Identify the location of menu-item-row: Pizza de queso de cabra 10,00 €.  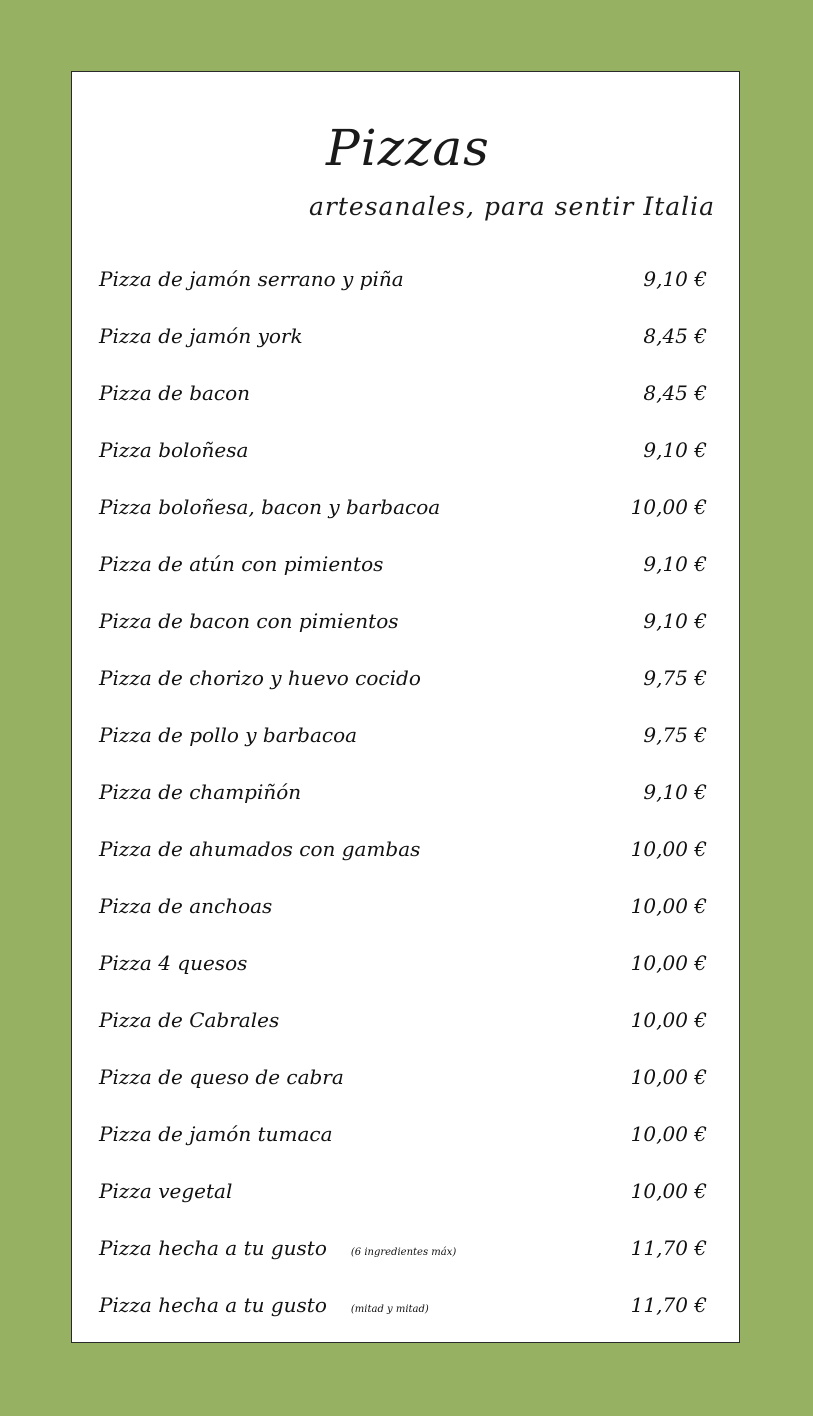
(403, 1076).